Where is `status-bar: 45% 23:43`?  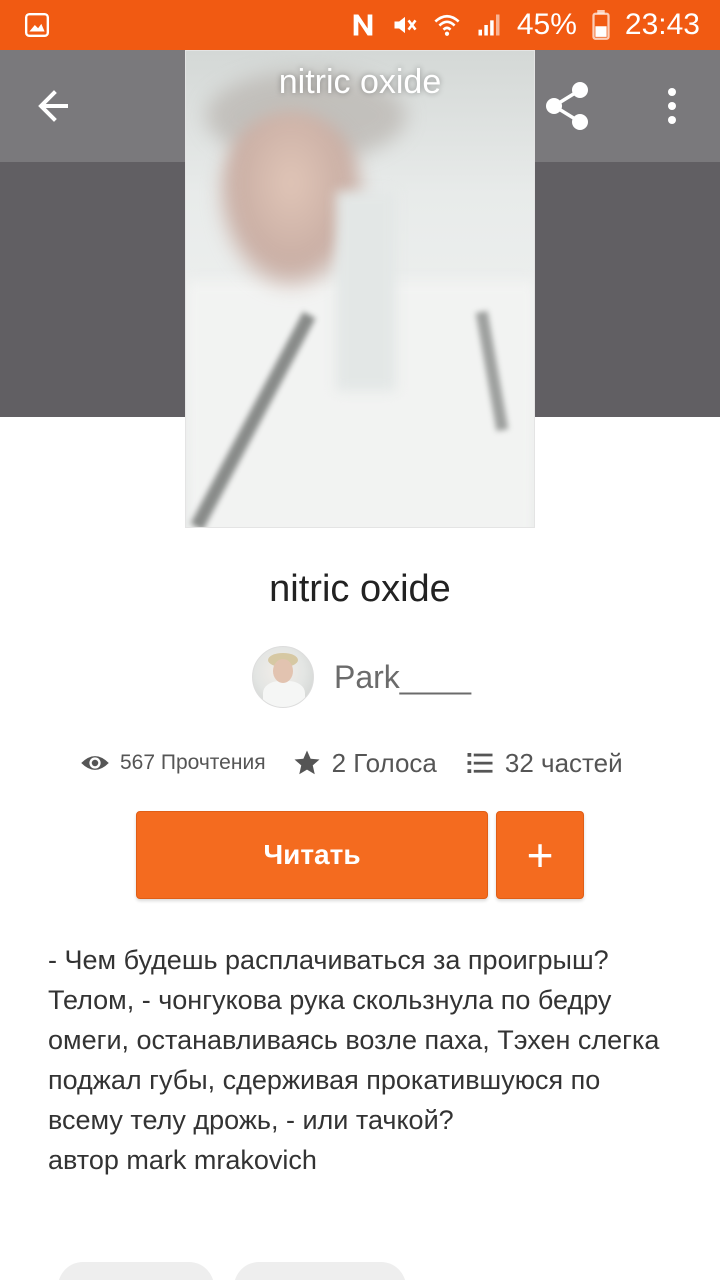 status-bar: 45% 23:43 is located at coordinates (360, 25).